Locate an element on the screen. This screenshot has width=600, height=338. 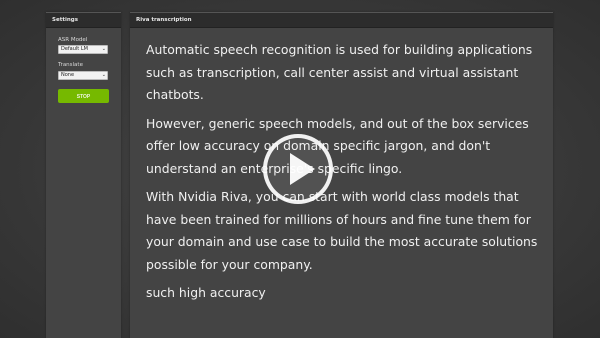
translate-value: None is located at coordinates (68, 75).